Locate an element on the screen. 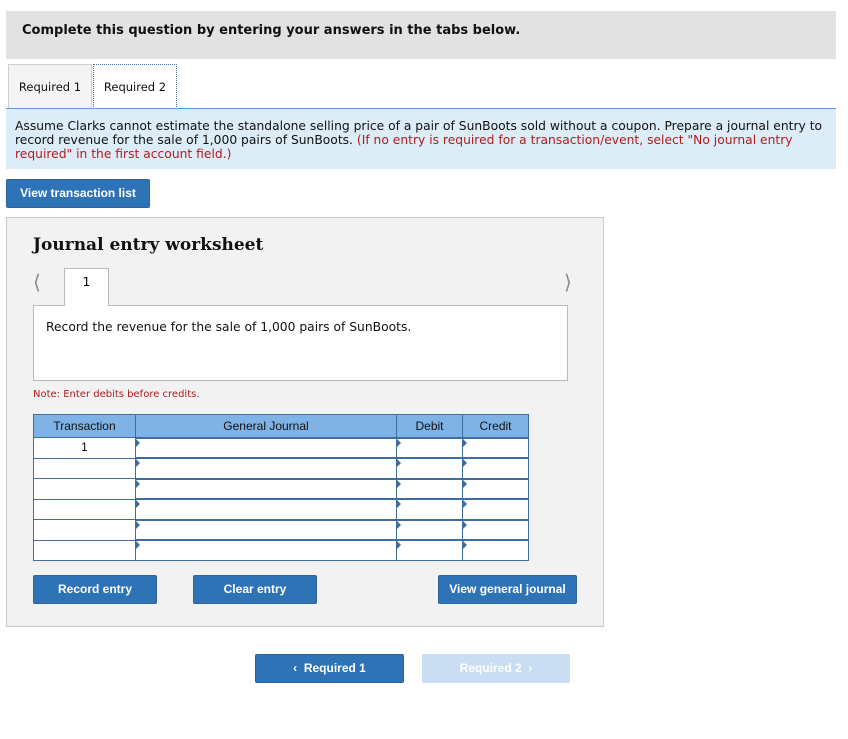 The image size is (848, 739). transaction-cell: 1 is located at coordinates (84, 448).